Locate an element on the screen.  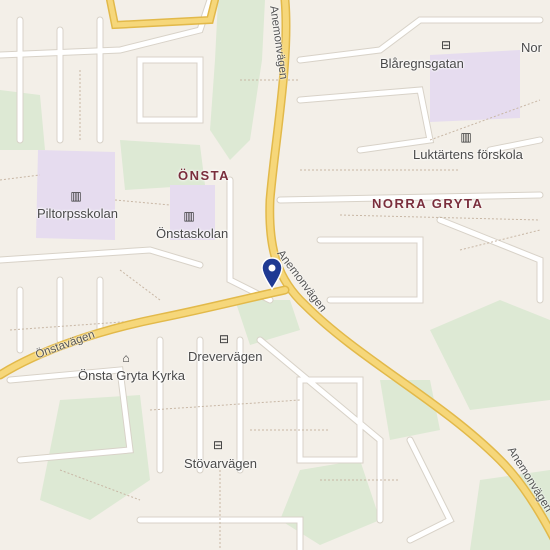
poi-label-onsta-gryta-kyrka: Önsta Gryta Kyrka is located at coordinates (131, 375).